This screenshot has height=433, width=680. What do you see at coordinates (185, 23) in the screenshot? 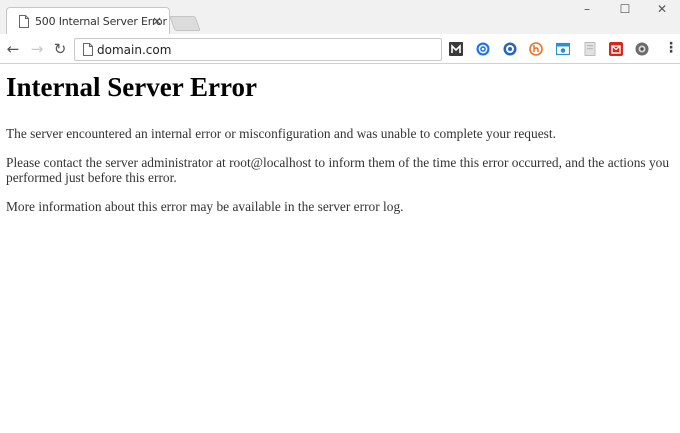
I see `new-tab-button` at bounding box center [185, 23].